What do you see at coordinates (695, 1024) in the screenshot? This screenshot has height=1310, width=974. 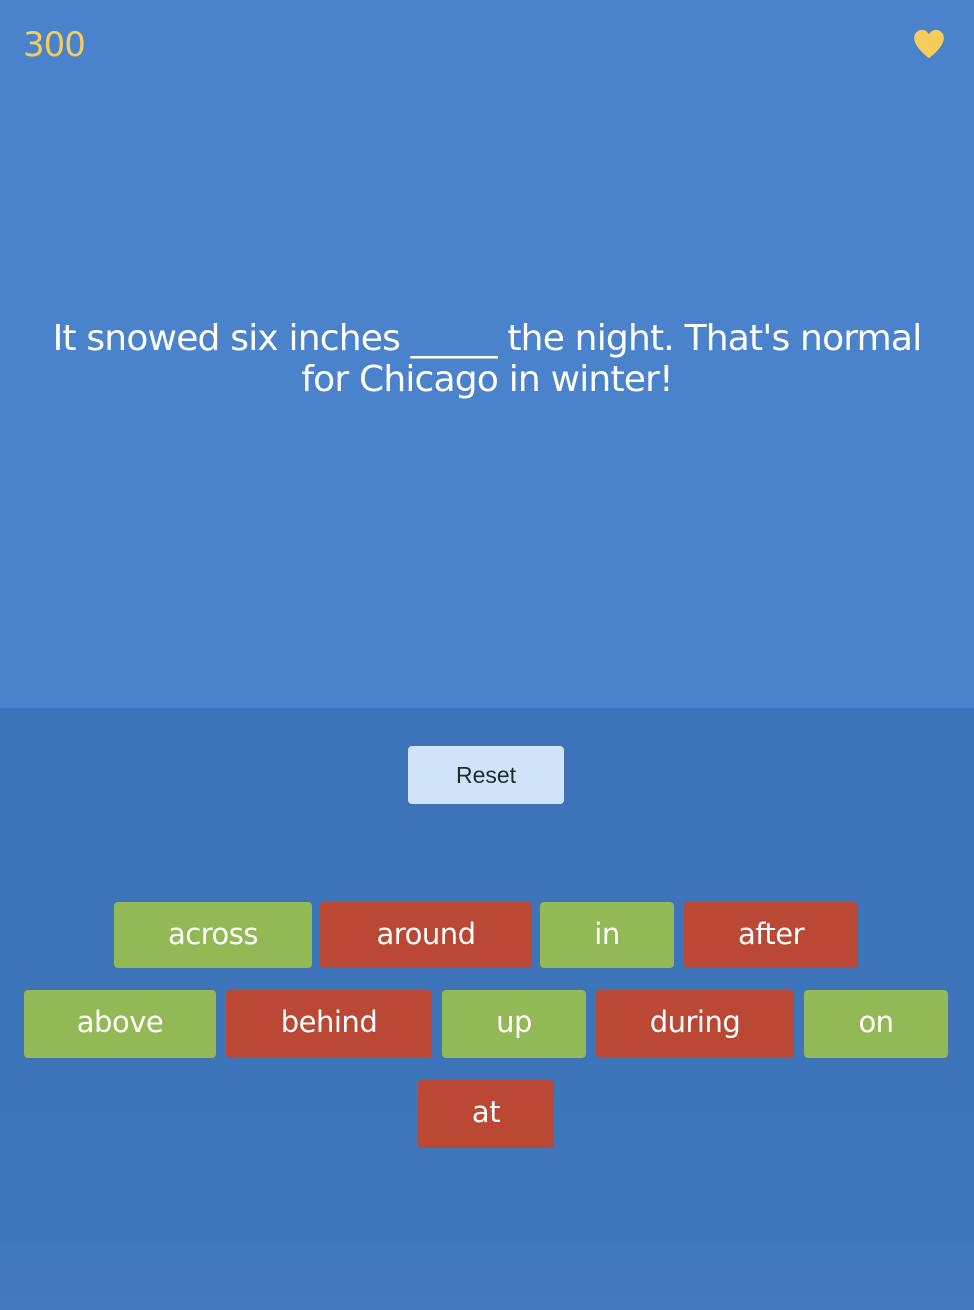 I see `option-button-during: during` at bounding box center [695, 1024].